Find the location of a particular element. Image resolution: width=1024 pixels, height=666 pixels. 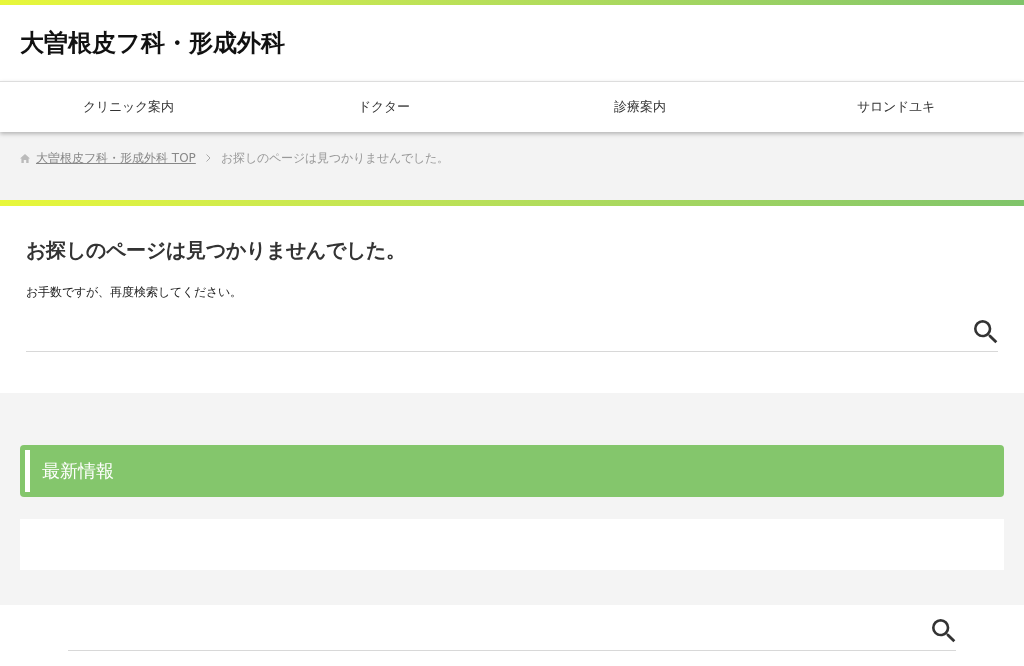

nav-link: クリニック案内 is located at coordinates (128, 107).